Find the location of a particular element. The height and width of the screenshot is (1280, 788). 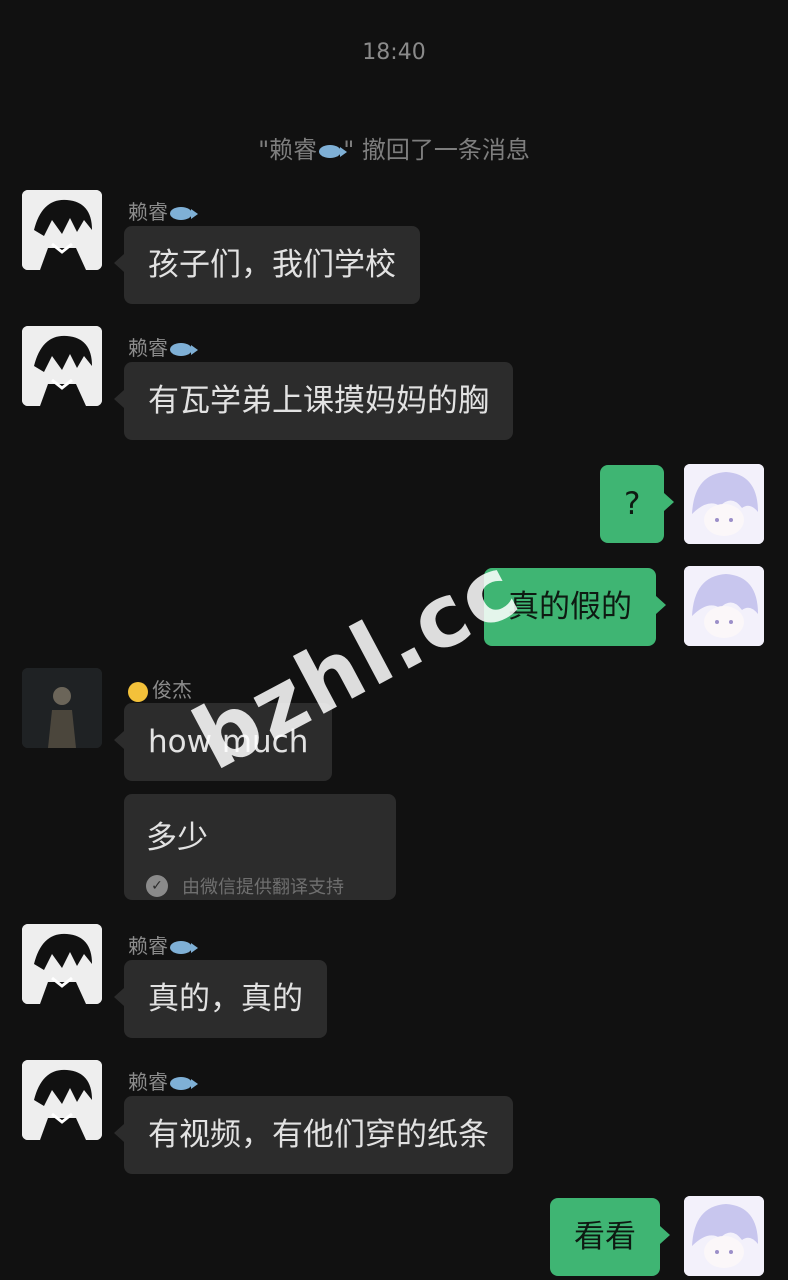

message-bubble: how much is located at coordinates (223, 742).